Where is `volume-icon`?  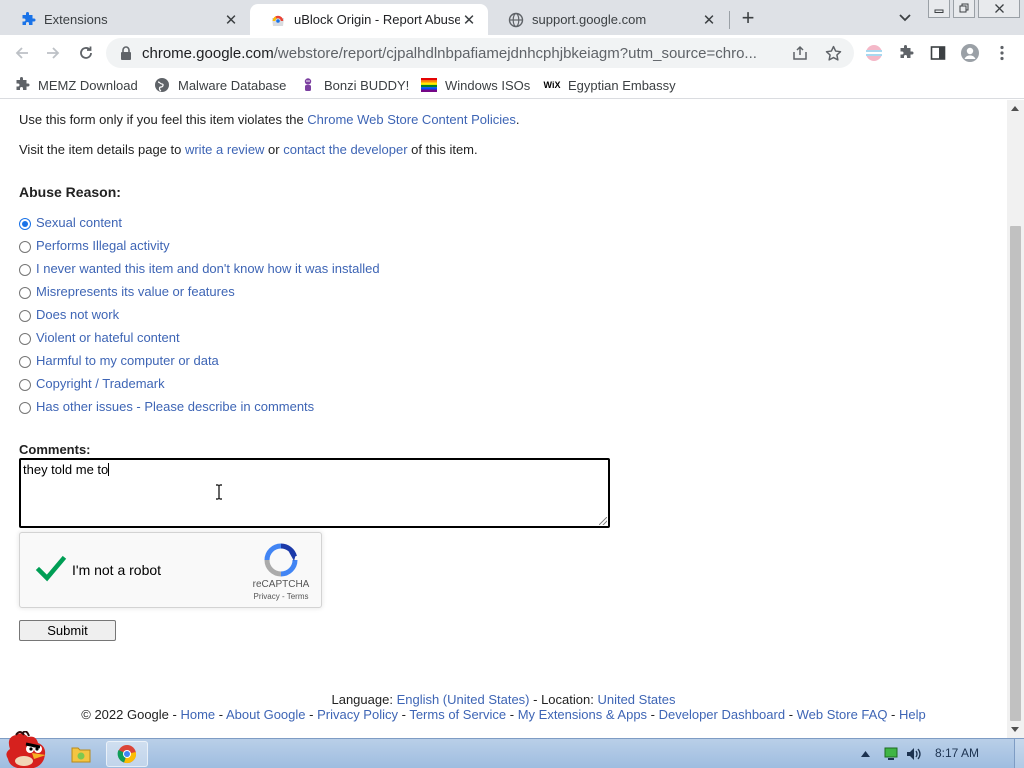
volume-icon is located at coordinates (914, 754).